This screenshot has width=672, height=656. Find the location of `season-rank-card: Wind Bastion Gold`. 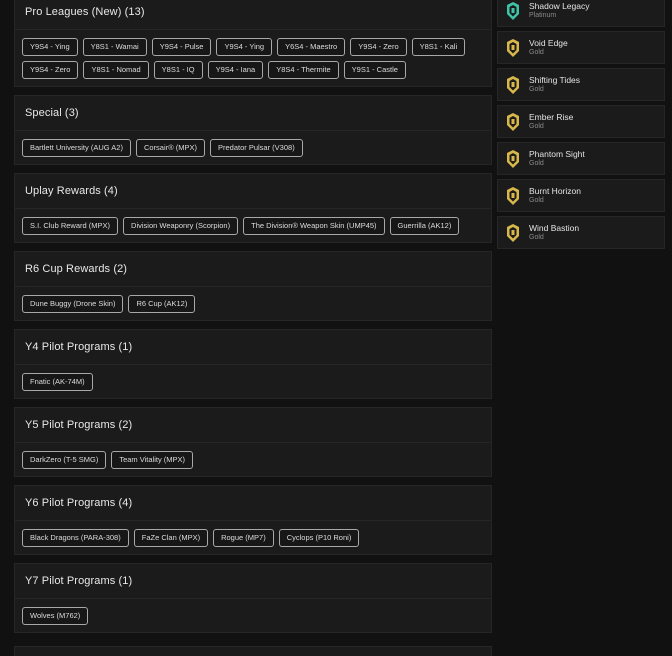

season-rank-card: Wind Bastion Gold is located at coordinates (581, 232).